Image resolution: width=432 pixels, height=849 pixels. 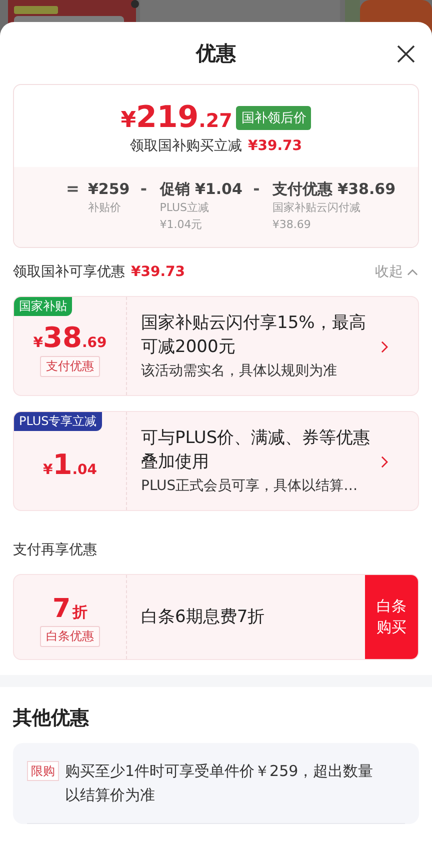 I want to click on coupon-title: 国家补贴云闪付享15%，最高可减2000元, so click(x=254, y=335).